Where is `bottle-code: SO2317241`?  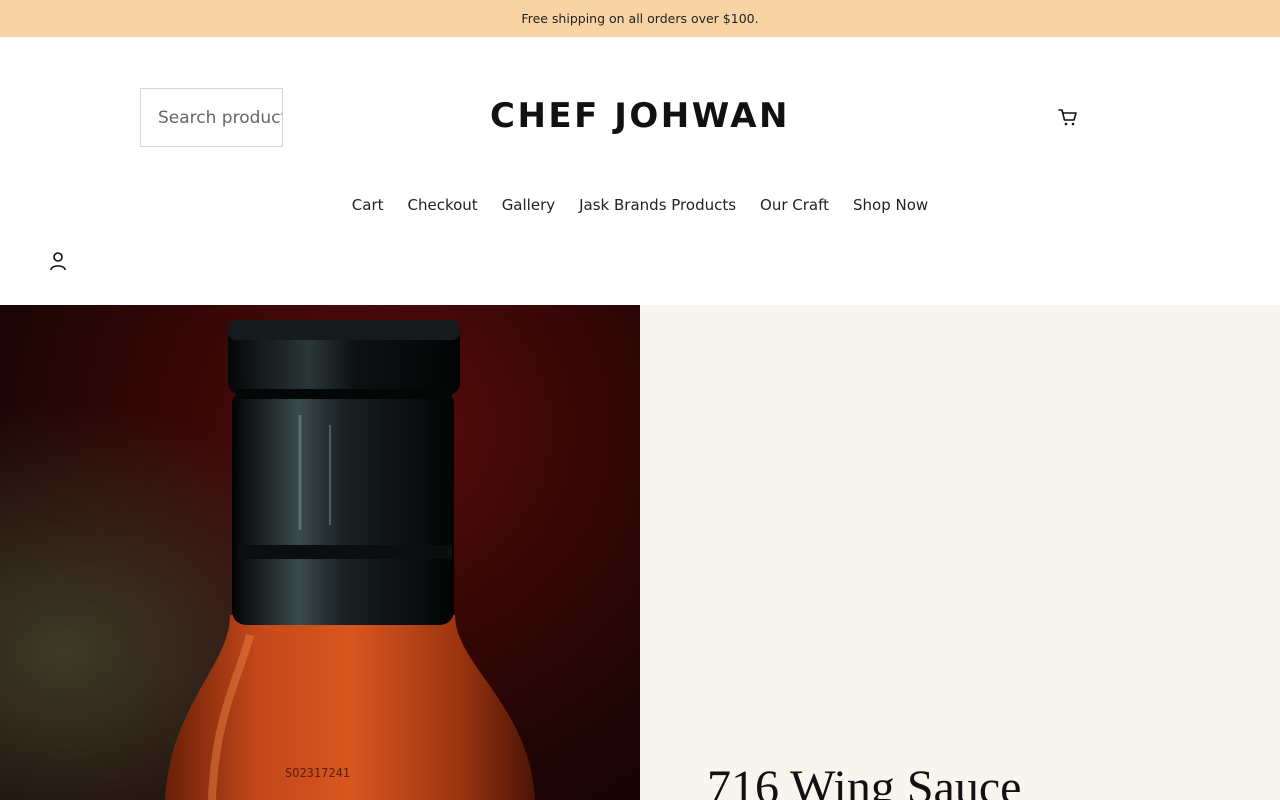
bottle-code: SO2317241 is located at coordinates (317, 773).